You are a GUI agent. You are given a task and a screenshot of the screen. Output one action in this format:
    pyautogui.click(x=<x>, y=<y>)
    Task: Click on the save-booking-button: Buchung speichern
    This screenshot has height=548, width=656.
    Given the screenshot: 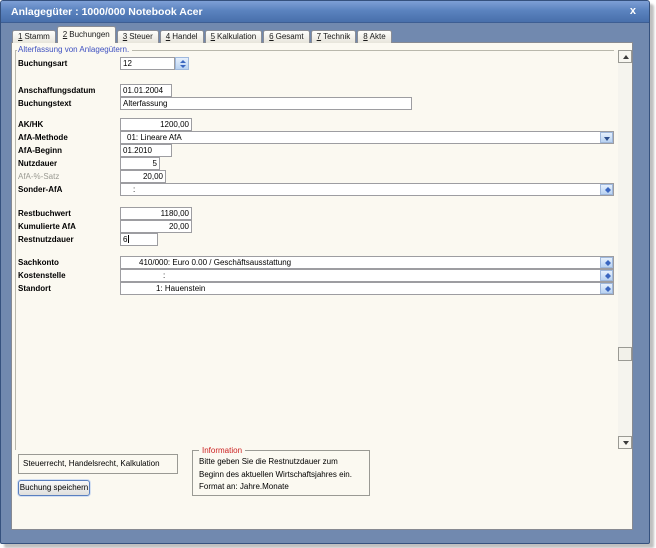 What is the action you would take?
    pyautogui.click(x=54, y=488)
    